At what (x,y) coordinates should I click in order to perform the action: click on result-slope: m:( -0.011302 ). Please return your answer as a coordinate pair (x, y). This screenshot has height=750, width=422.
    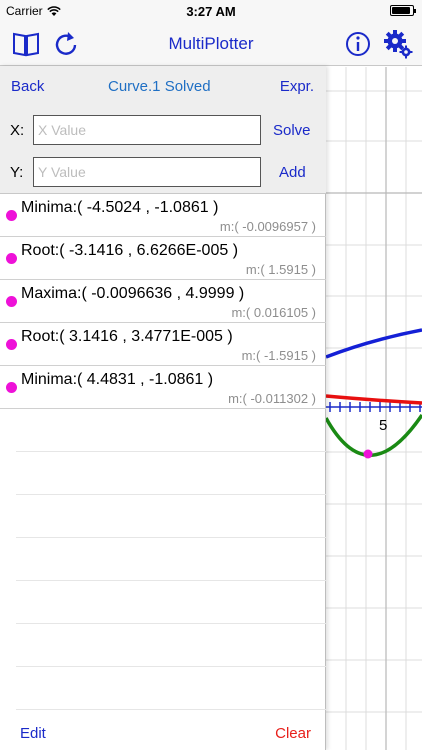
    Looking at the image, I should click on (272, 398).